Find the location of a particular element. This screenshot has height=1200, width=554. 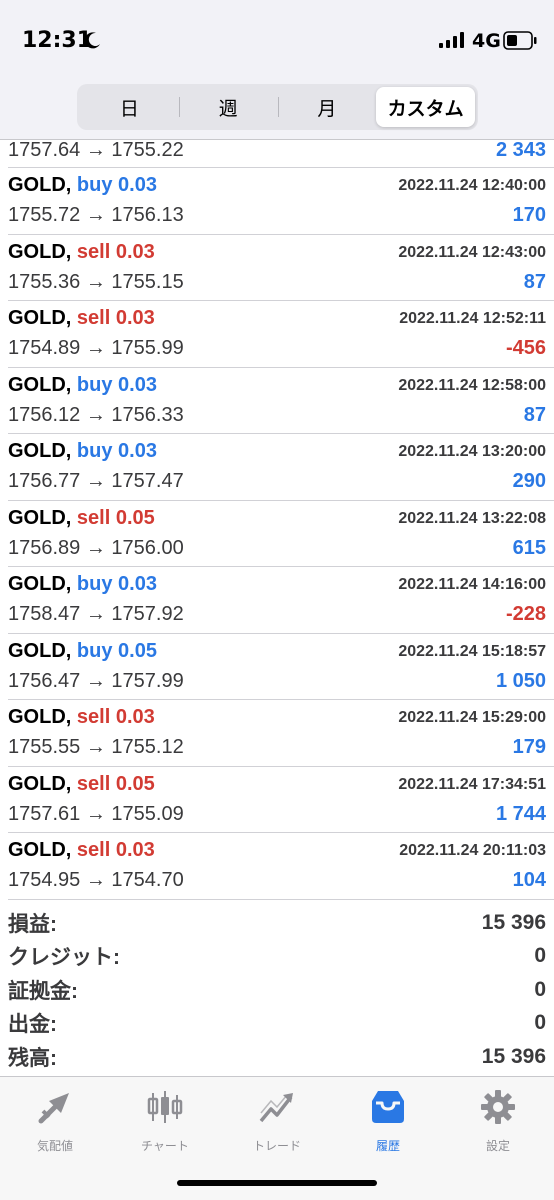

quotes-arrows-icon is located at coordinates (53, 1108).